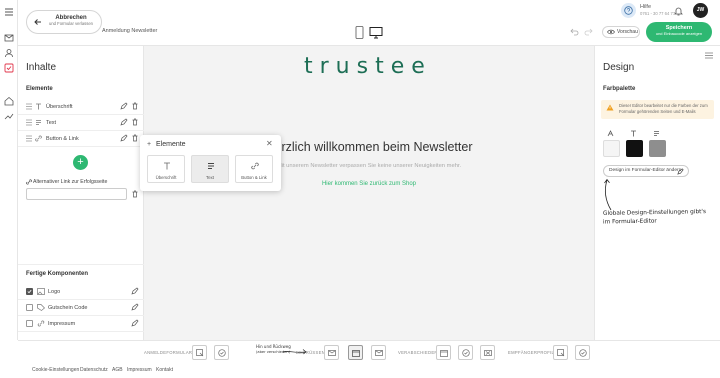 The width and height of the screenshot is (720, 378). Describe the element at coordinates (9, 116) in the screenshot. I see `stats-icon` at that location.